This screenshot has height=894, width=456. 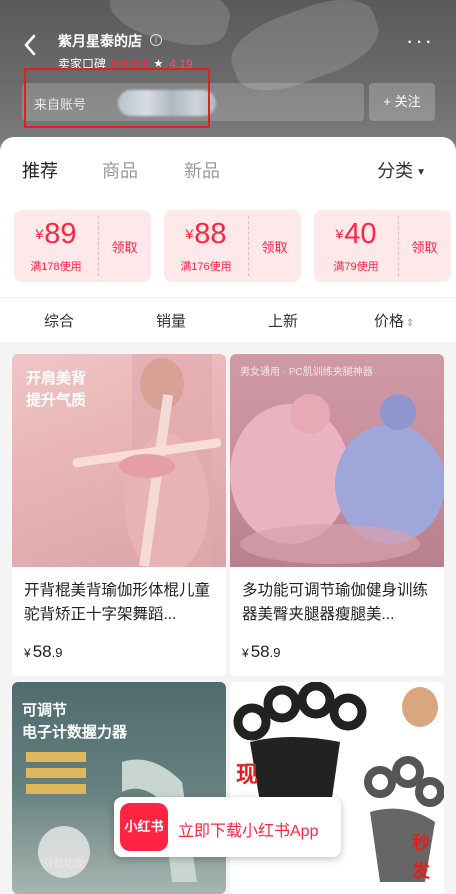 I want to click on image-caption: 可调节, so click(x=45, y=710).